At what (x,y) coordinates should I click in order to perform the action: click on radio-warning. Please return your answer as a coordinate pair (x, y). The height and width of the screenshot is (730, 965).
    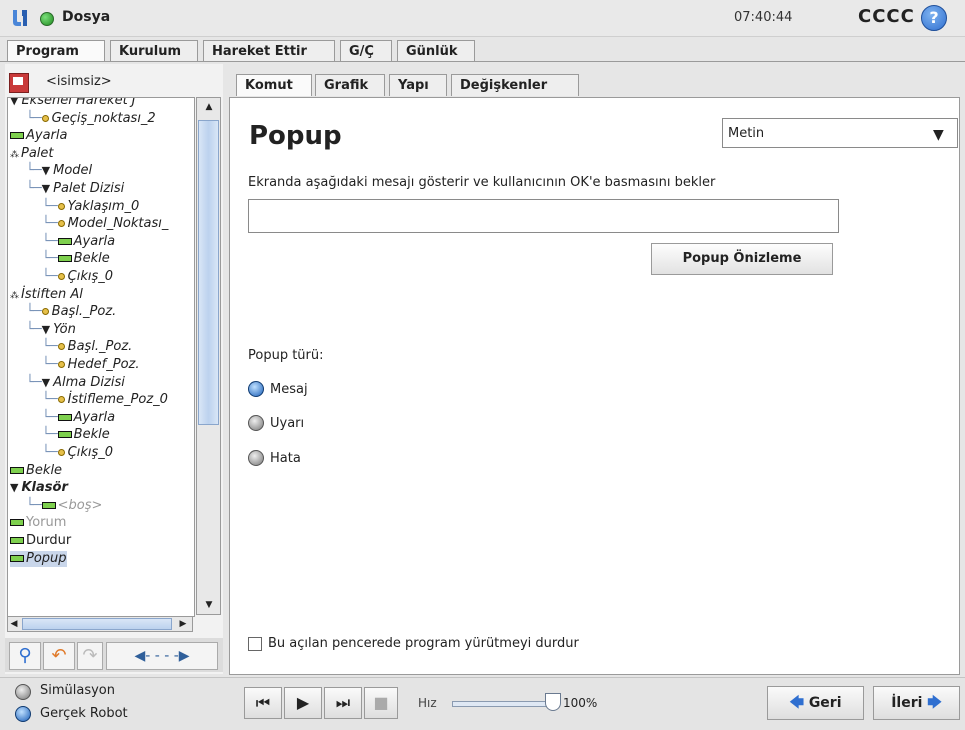
    Looking at the image, I should click on (256, 423).